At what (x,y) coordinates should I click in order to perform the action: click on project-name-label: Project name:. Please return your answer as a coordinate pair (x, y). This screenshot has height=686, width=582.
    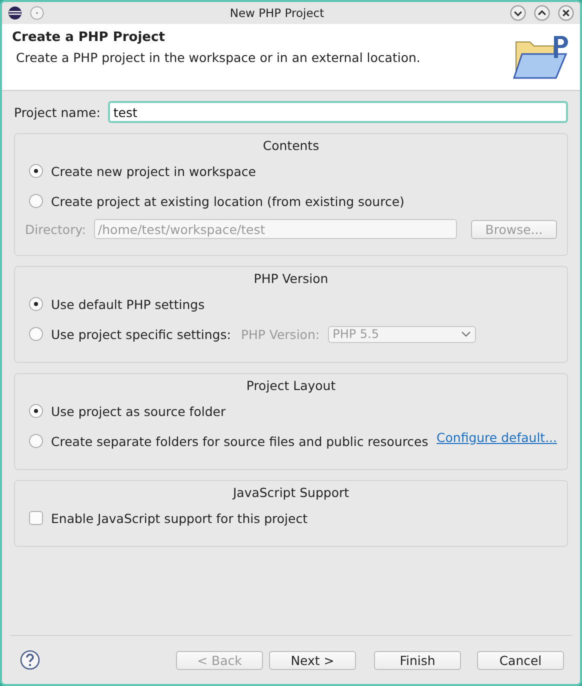
    Looking at the image, I should click on (57, 112).